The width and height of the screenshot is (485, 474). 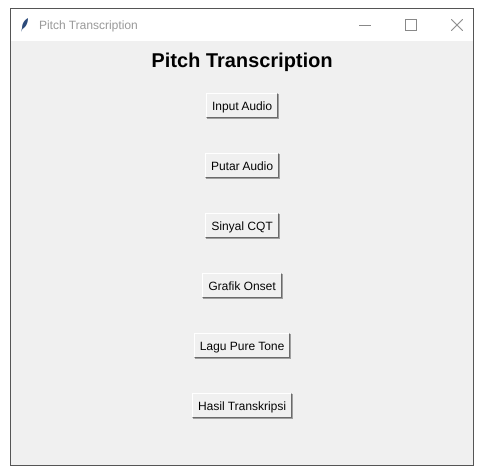 I want to click on action-button: Hasil Transkripsi, so click(x=242, y=405).